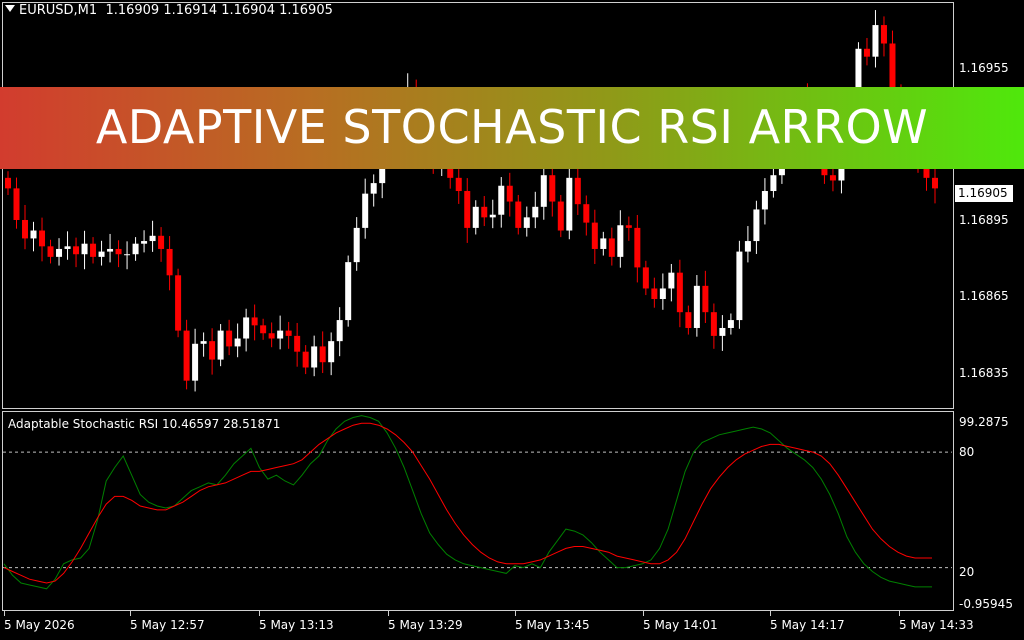 The height and width of the screenshot is (640, 1024). What do you see at coordinates (680, 625) in the screenshot?
I see `time-axis-label: 5 May 14:01` at bounding box center [680, 625].